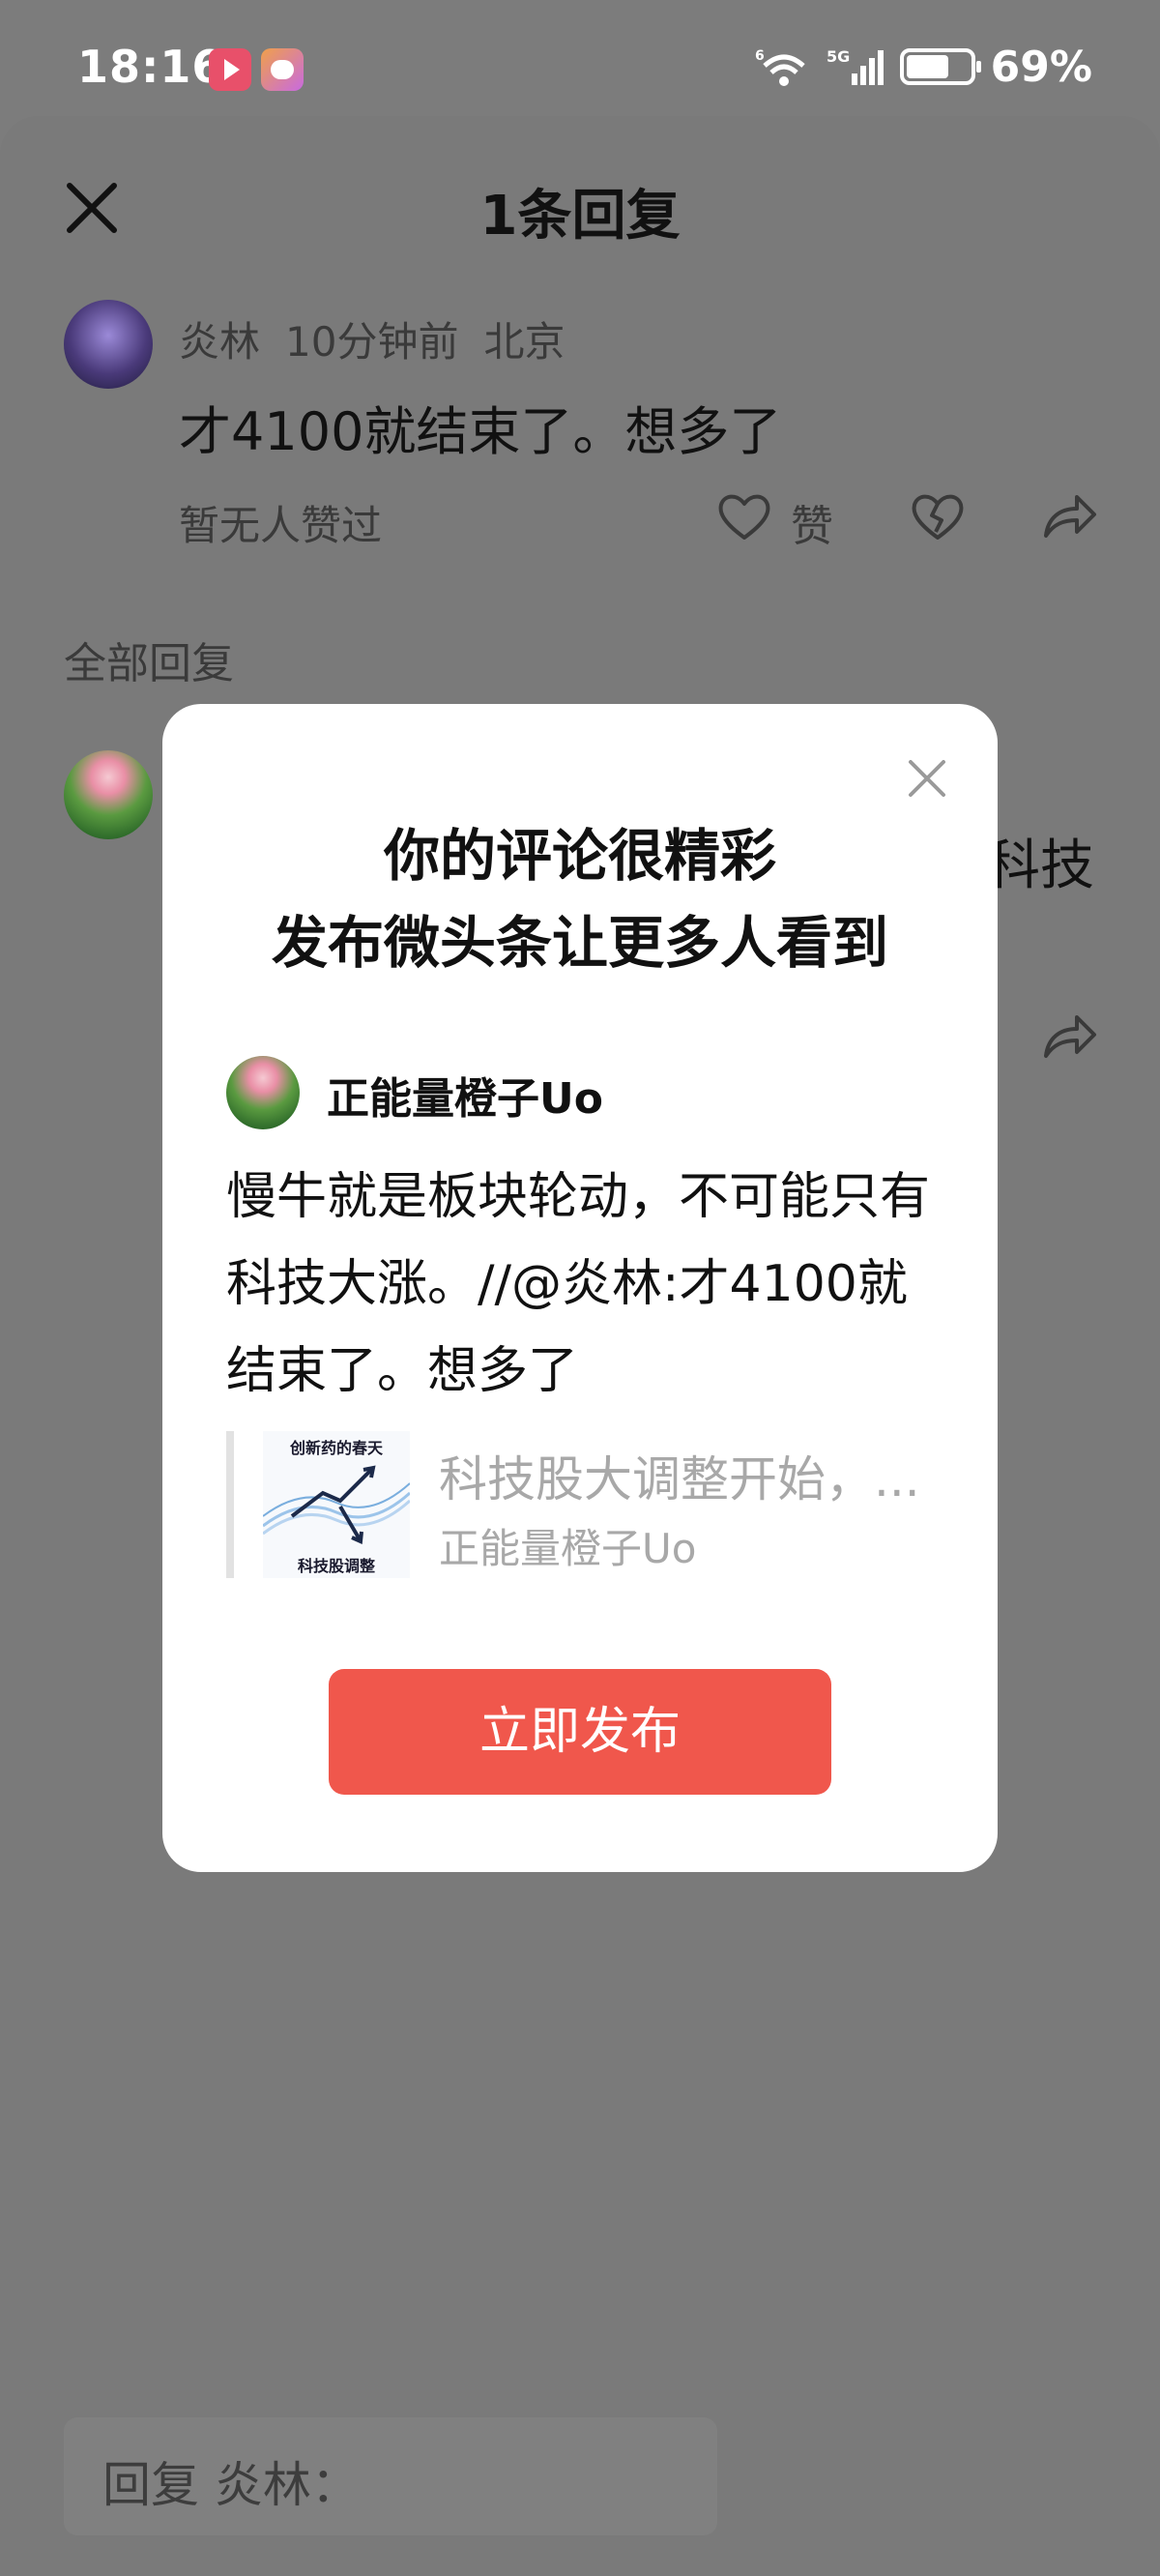  I want to click on reply-input: 回复 炎林：, so click(391, 2476).